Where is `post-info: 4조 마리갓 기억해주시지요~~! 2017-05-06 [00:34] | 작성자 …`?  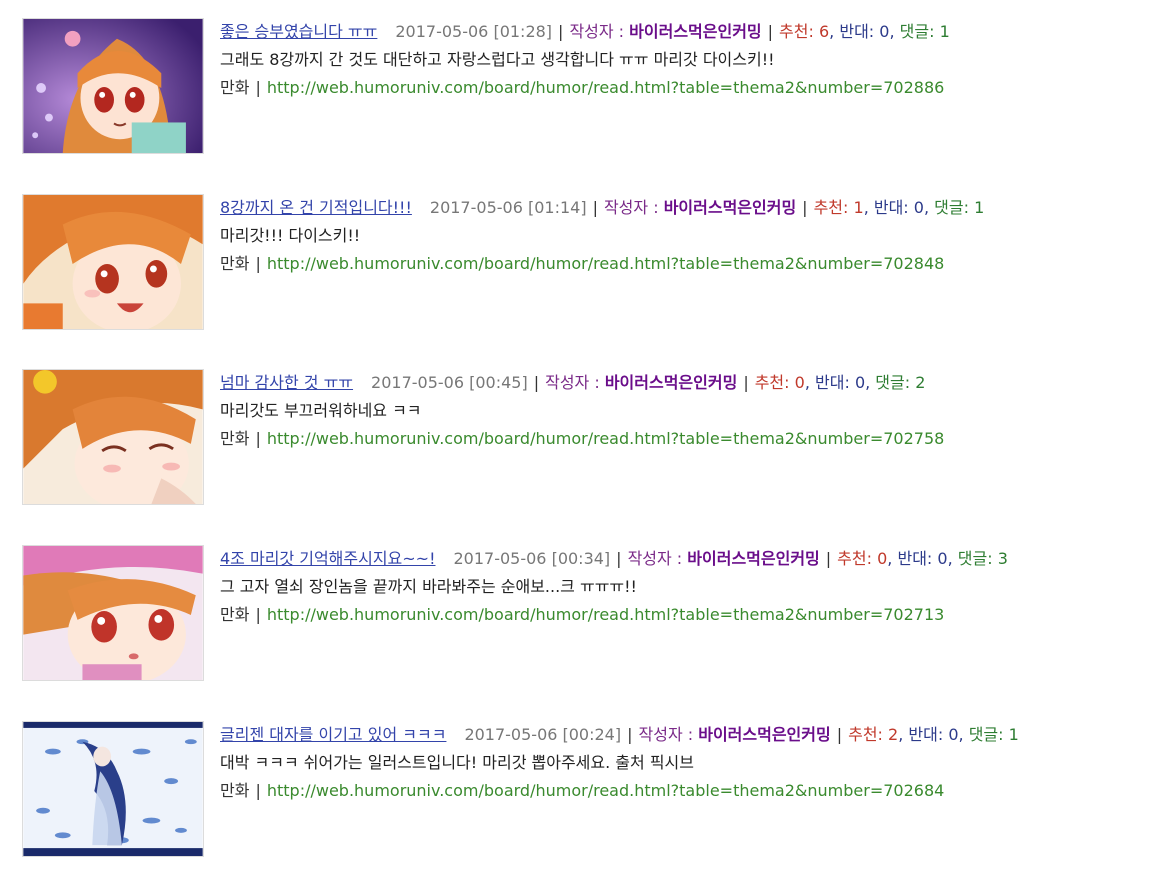 post-info: 4조 마리갓 기억해주시지요~~! 2017-05-06 [00:34] | 작성자 … is located at coordinates (696, 587).